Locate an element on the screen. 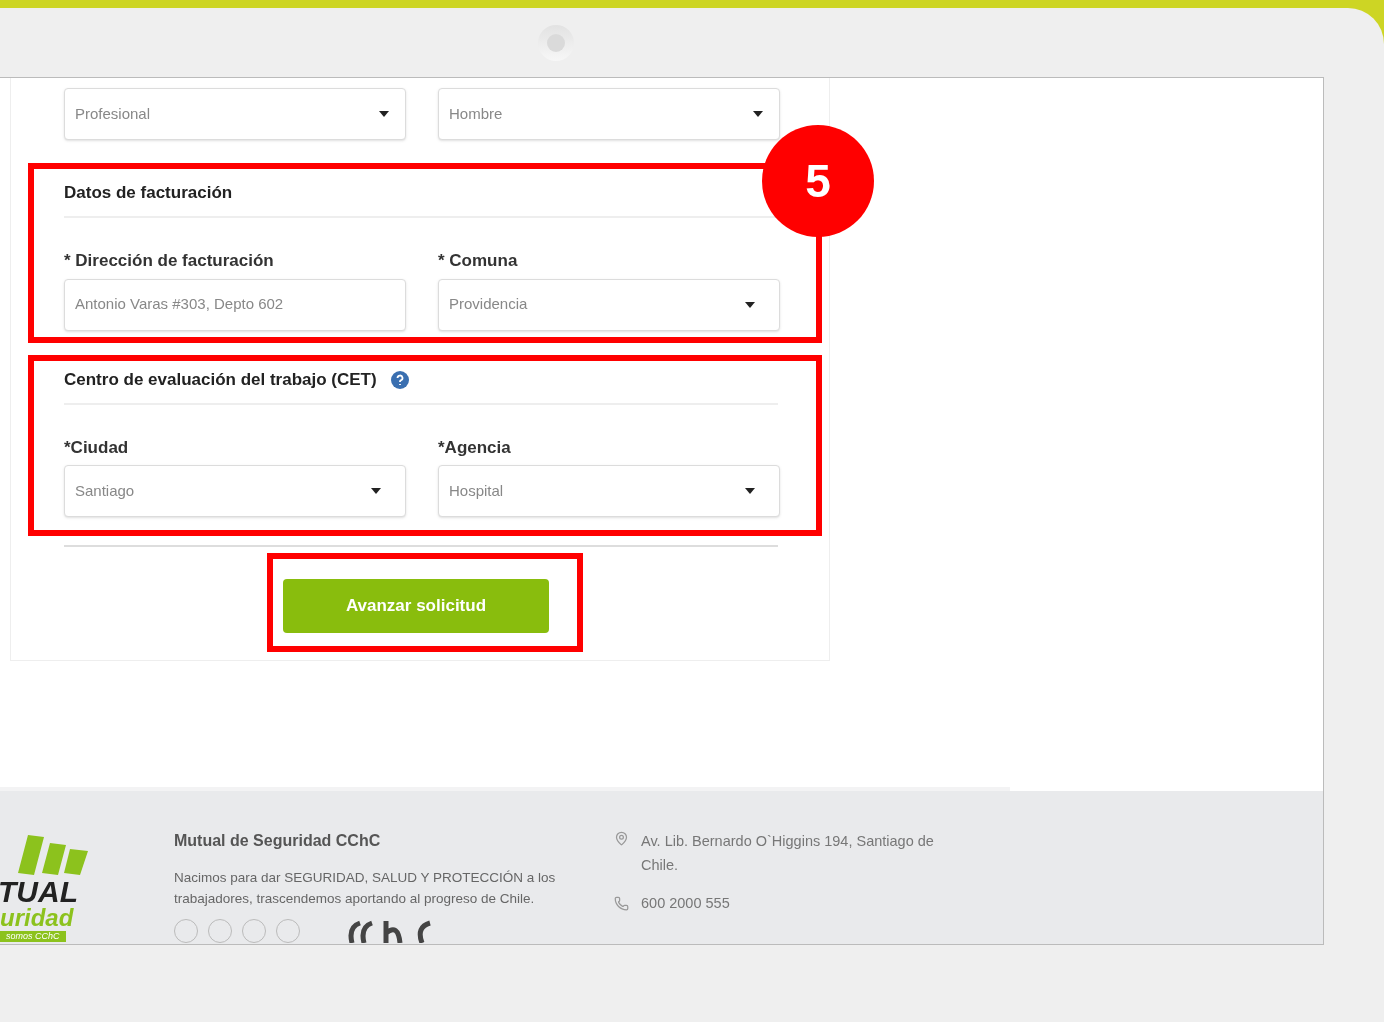 This screenshot has width=1384, height=1022. field-label: *Agencia is located at coordinates (475, 447).